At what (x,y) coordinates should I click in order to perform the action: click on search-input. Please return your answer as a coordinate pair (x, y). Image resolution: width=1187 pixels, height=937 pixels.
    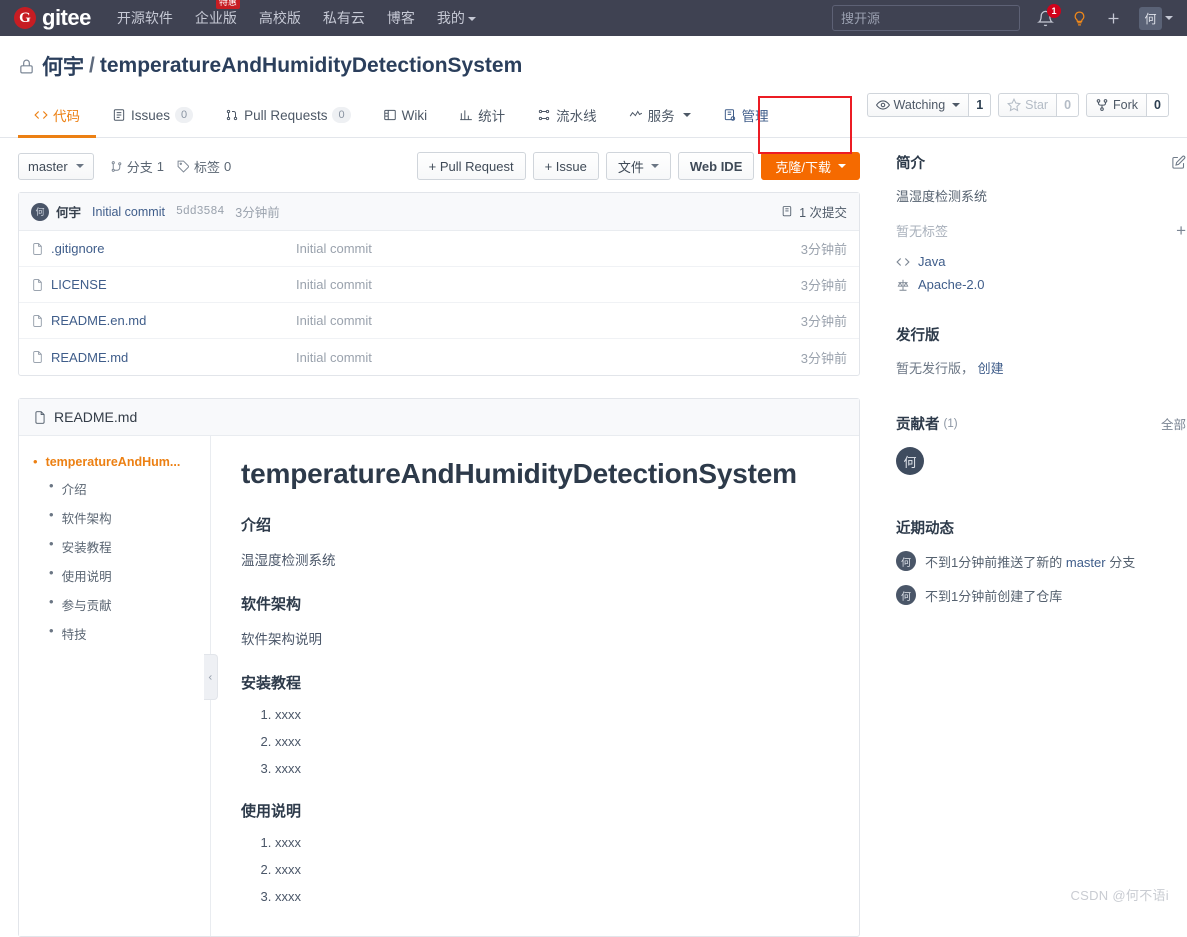
    Looking at the image, I should click on (926, 18).